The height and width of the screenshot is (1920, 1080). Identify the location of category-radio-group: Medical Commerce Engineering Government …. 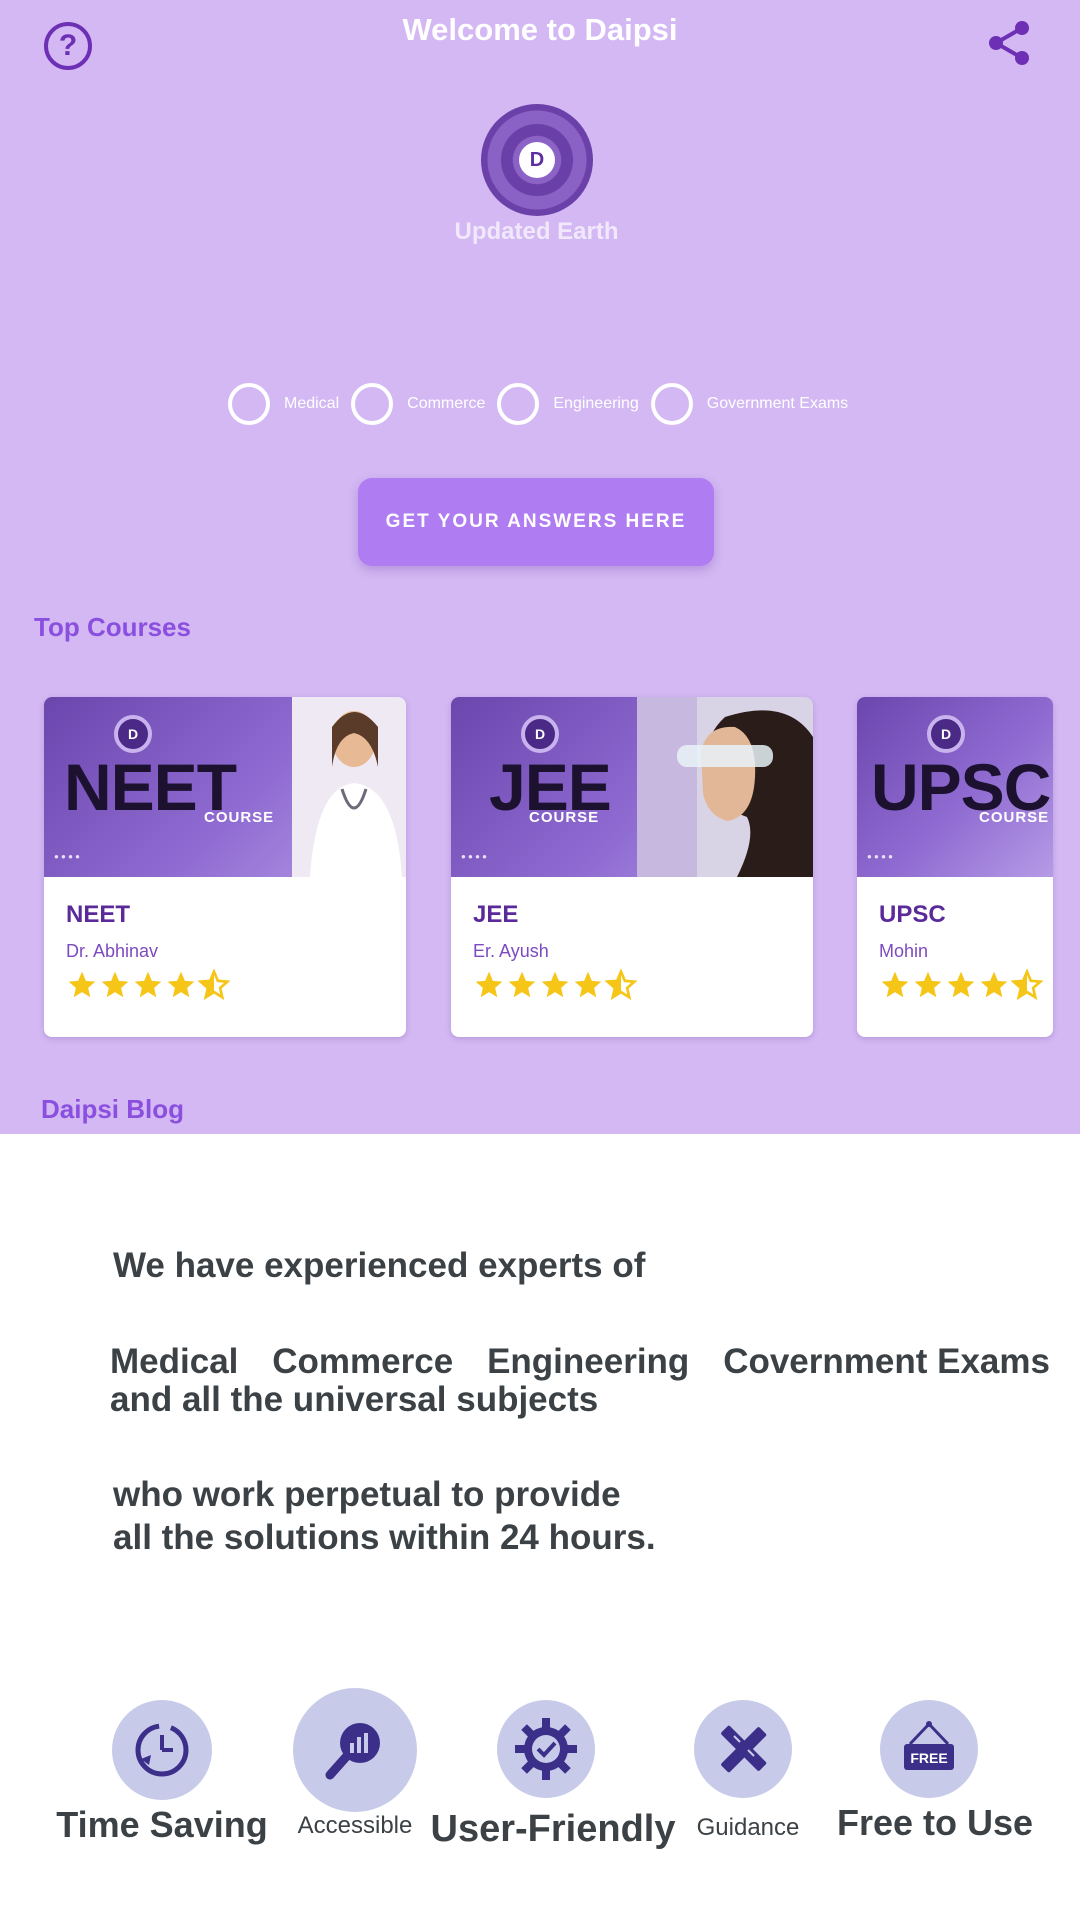
(544, 404).